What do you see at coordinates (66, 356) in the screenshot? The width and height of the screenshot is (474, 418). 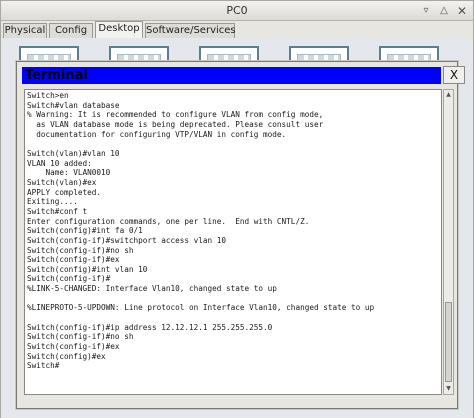 I see `console-line: Switch(config)#ex` at bounding box center [66, 356].